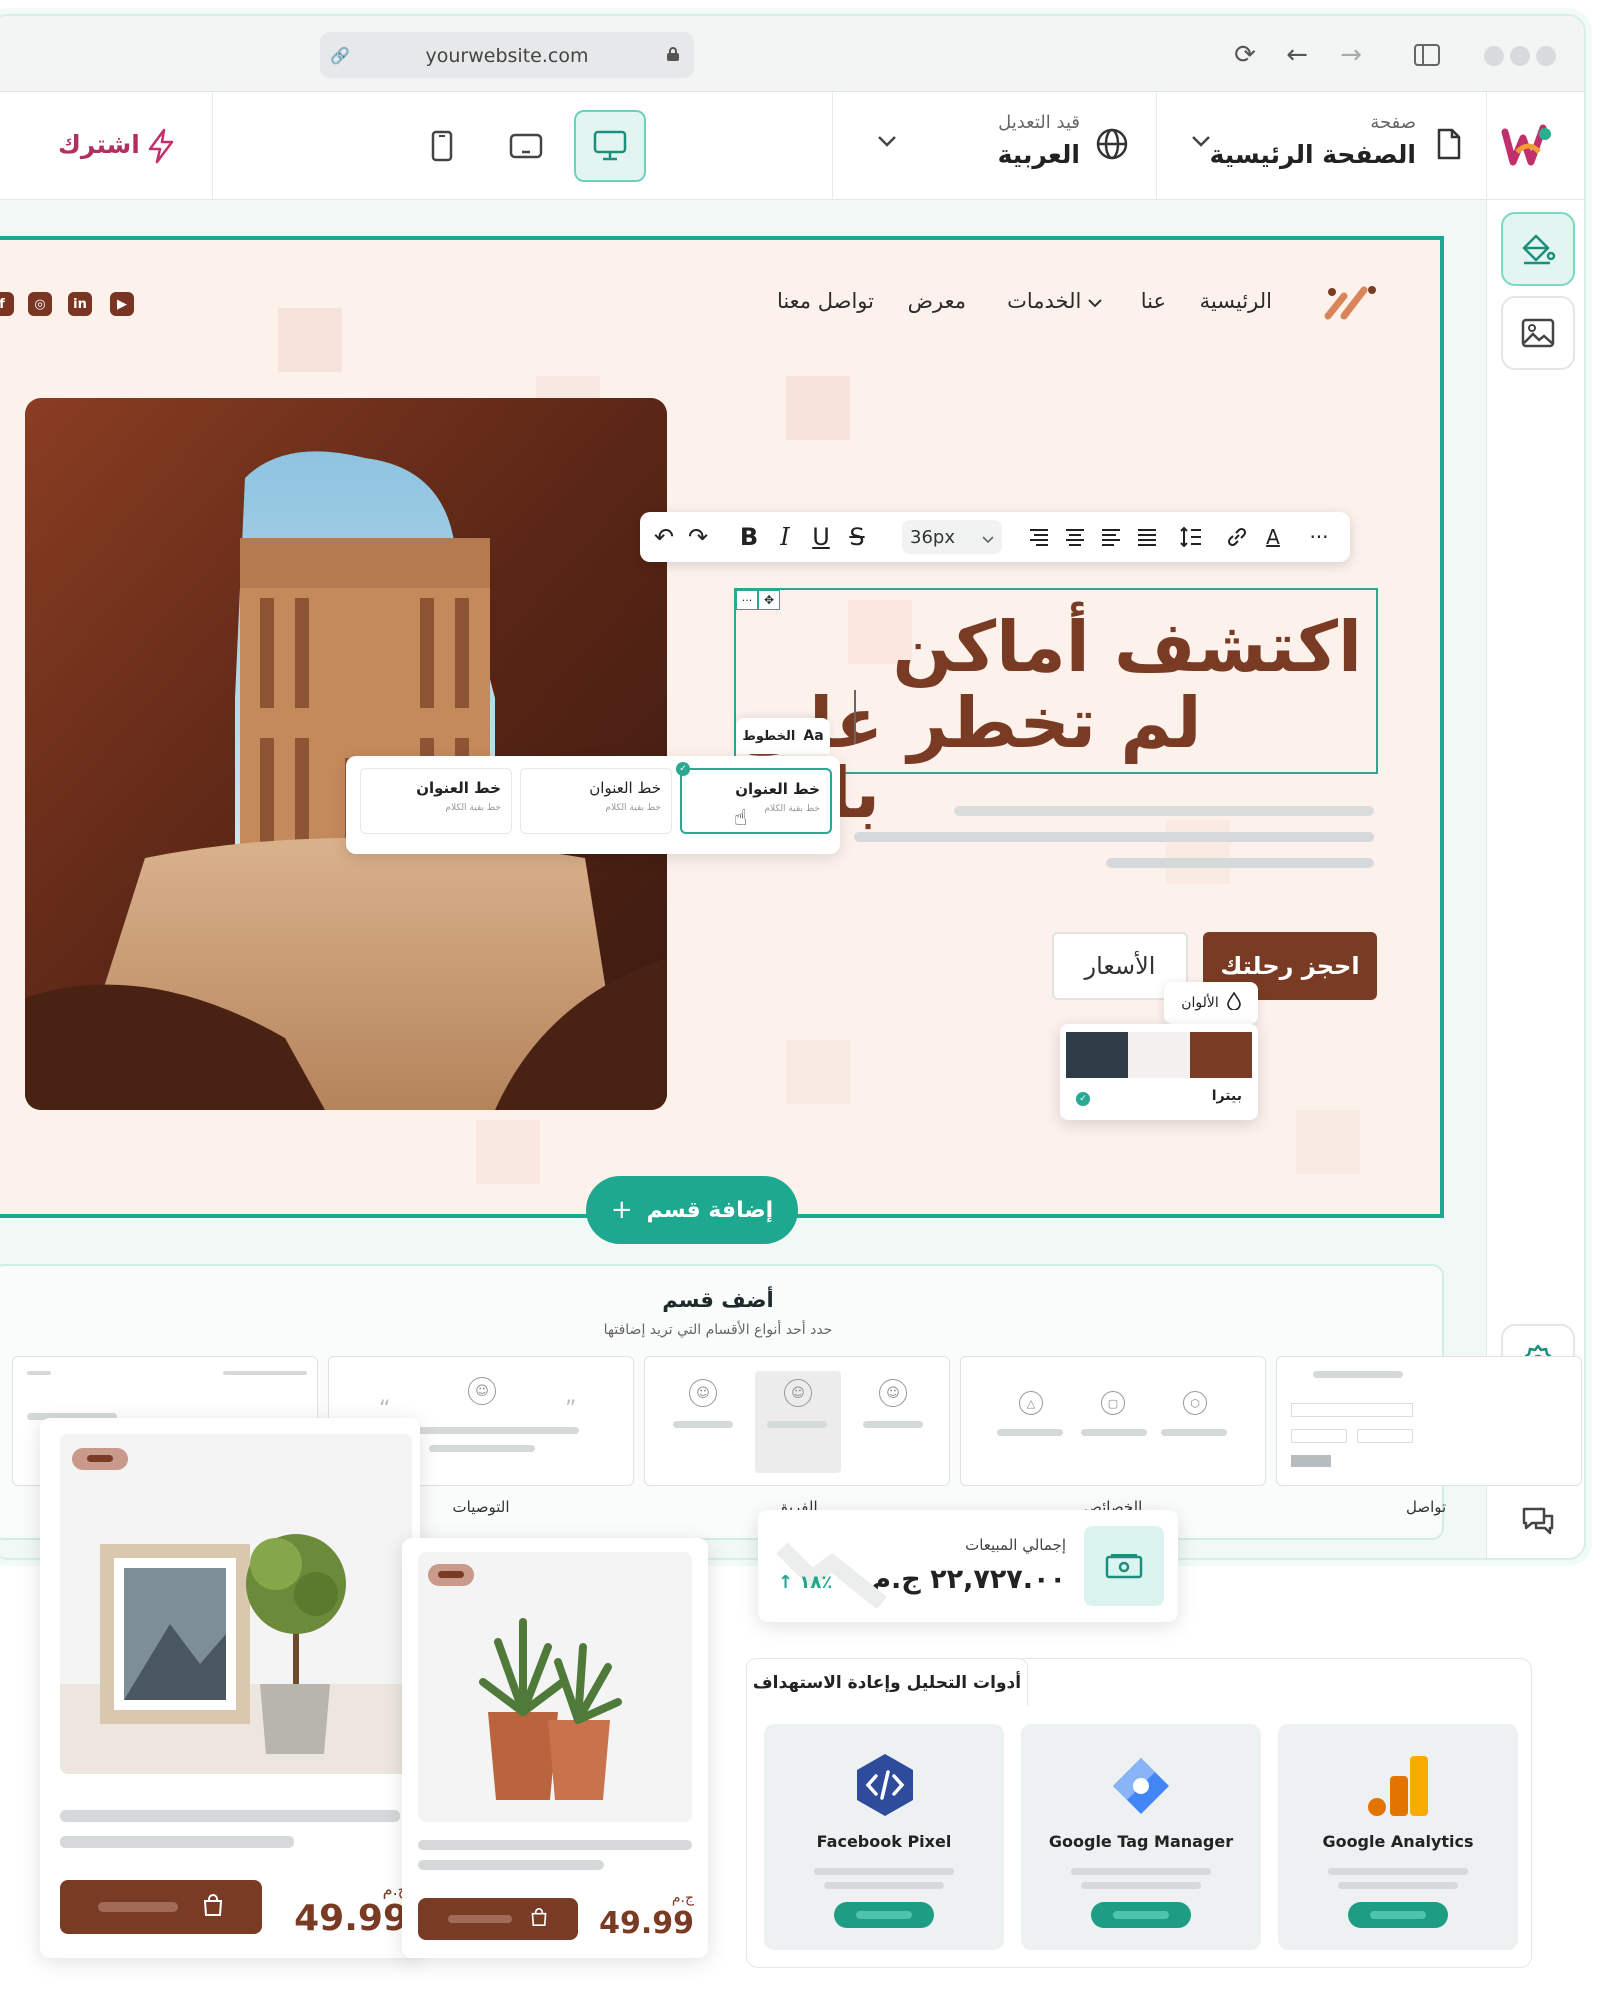 This screenshot has width=1600, height=2000. Describe the element at coordinates (1147, 537) in the screenshot. I see `align-justify-icon` at that location.